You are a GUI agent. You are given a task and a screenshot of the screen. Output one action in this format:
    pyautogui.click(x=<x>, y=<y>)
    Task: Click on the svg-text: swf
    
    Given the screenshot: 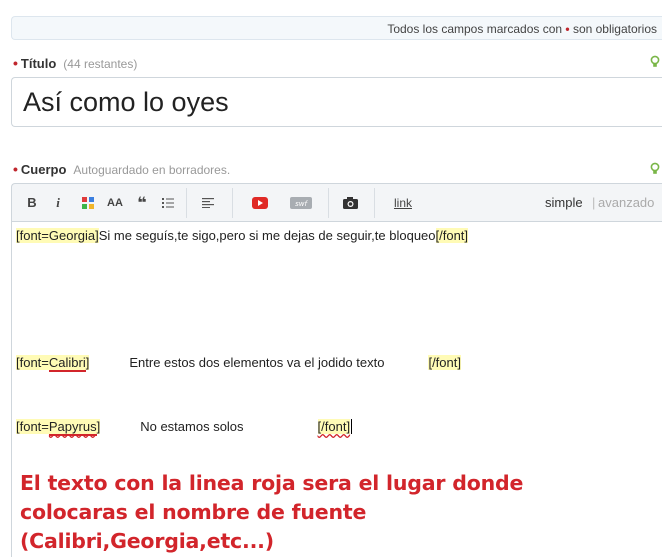 What is the action you would take?
    pyautogui.click(x=301, y=204)
    